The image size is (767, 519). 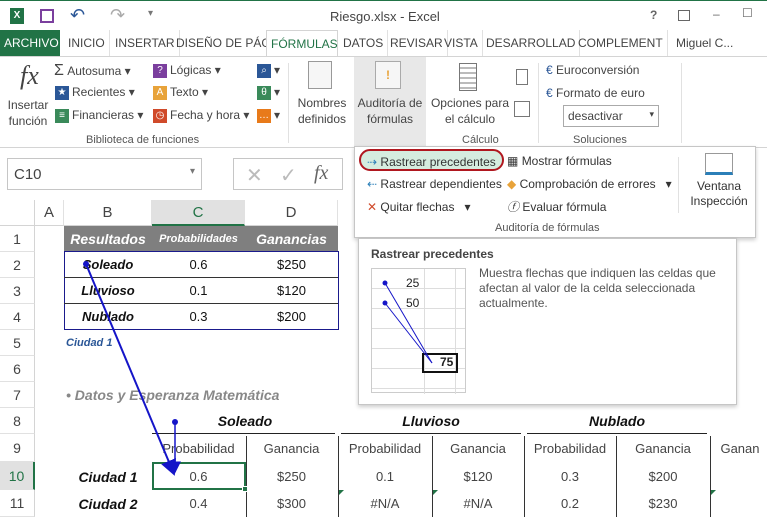 I want to click on error-checking-label: Comprobación de errores, so click(x=587, y=184).